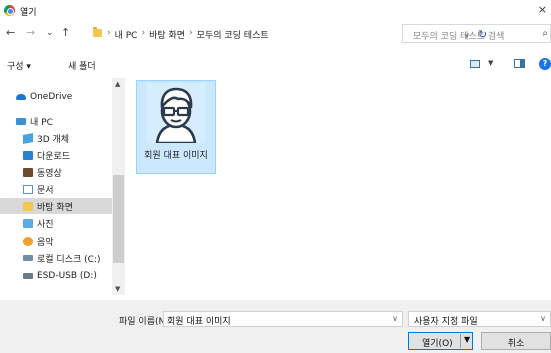 The image size is (551, 353). I want to click on cancel-button: 취소, so click(516, 341).